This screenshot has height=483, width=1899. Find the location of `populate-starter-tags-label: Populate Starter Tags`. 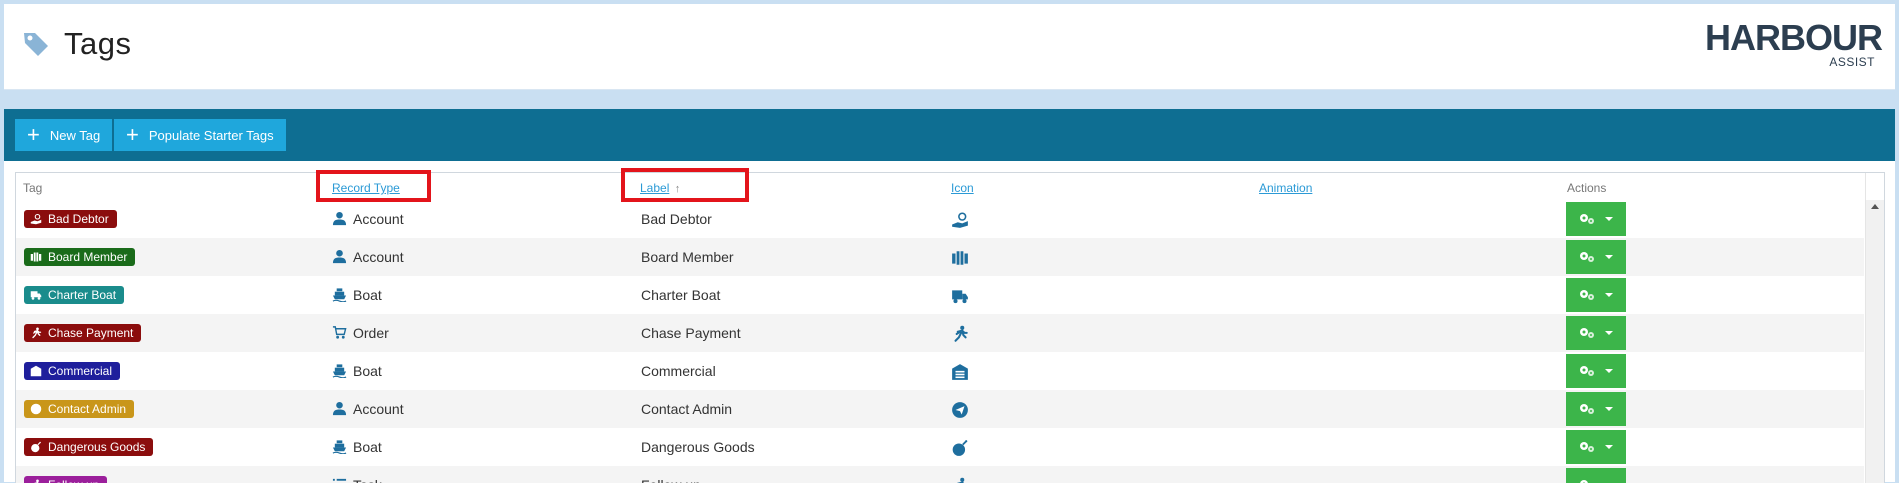

populate-starter-tags-label: Populate Starter Tags is located at coordinates (211, 135).